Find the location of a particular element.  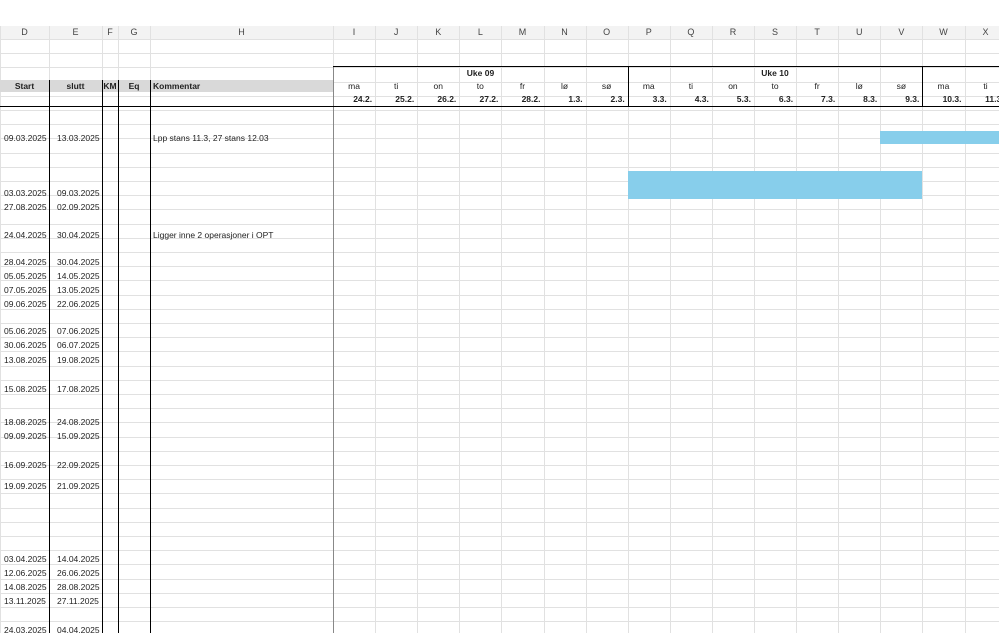

cell-start: 05.05.2025 is located at coordinates (26, 276).